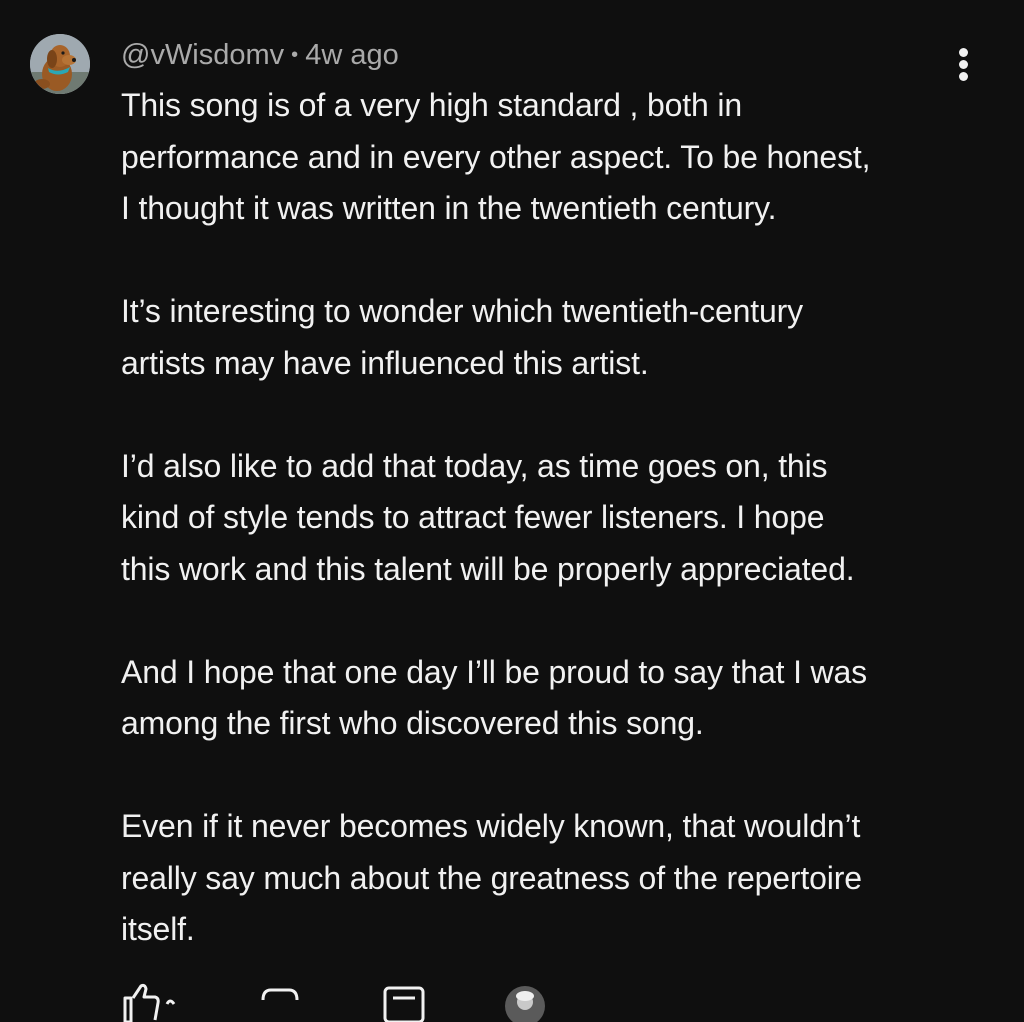 Image resolution: width=1024 pixels, height=1022 pixels. I want to click on creator-heart-avatar, so click(525, 1002).